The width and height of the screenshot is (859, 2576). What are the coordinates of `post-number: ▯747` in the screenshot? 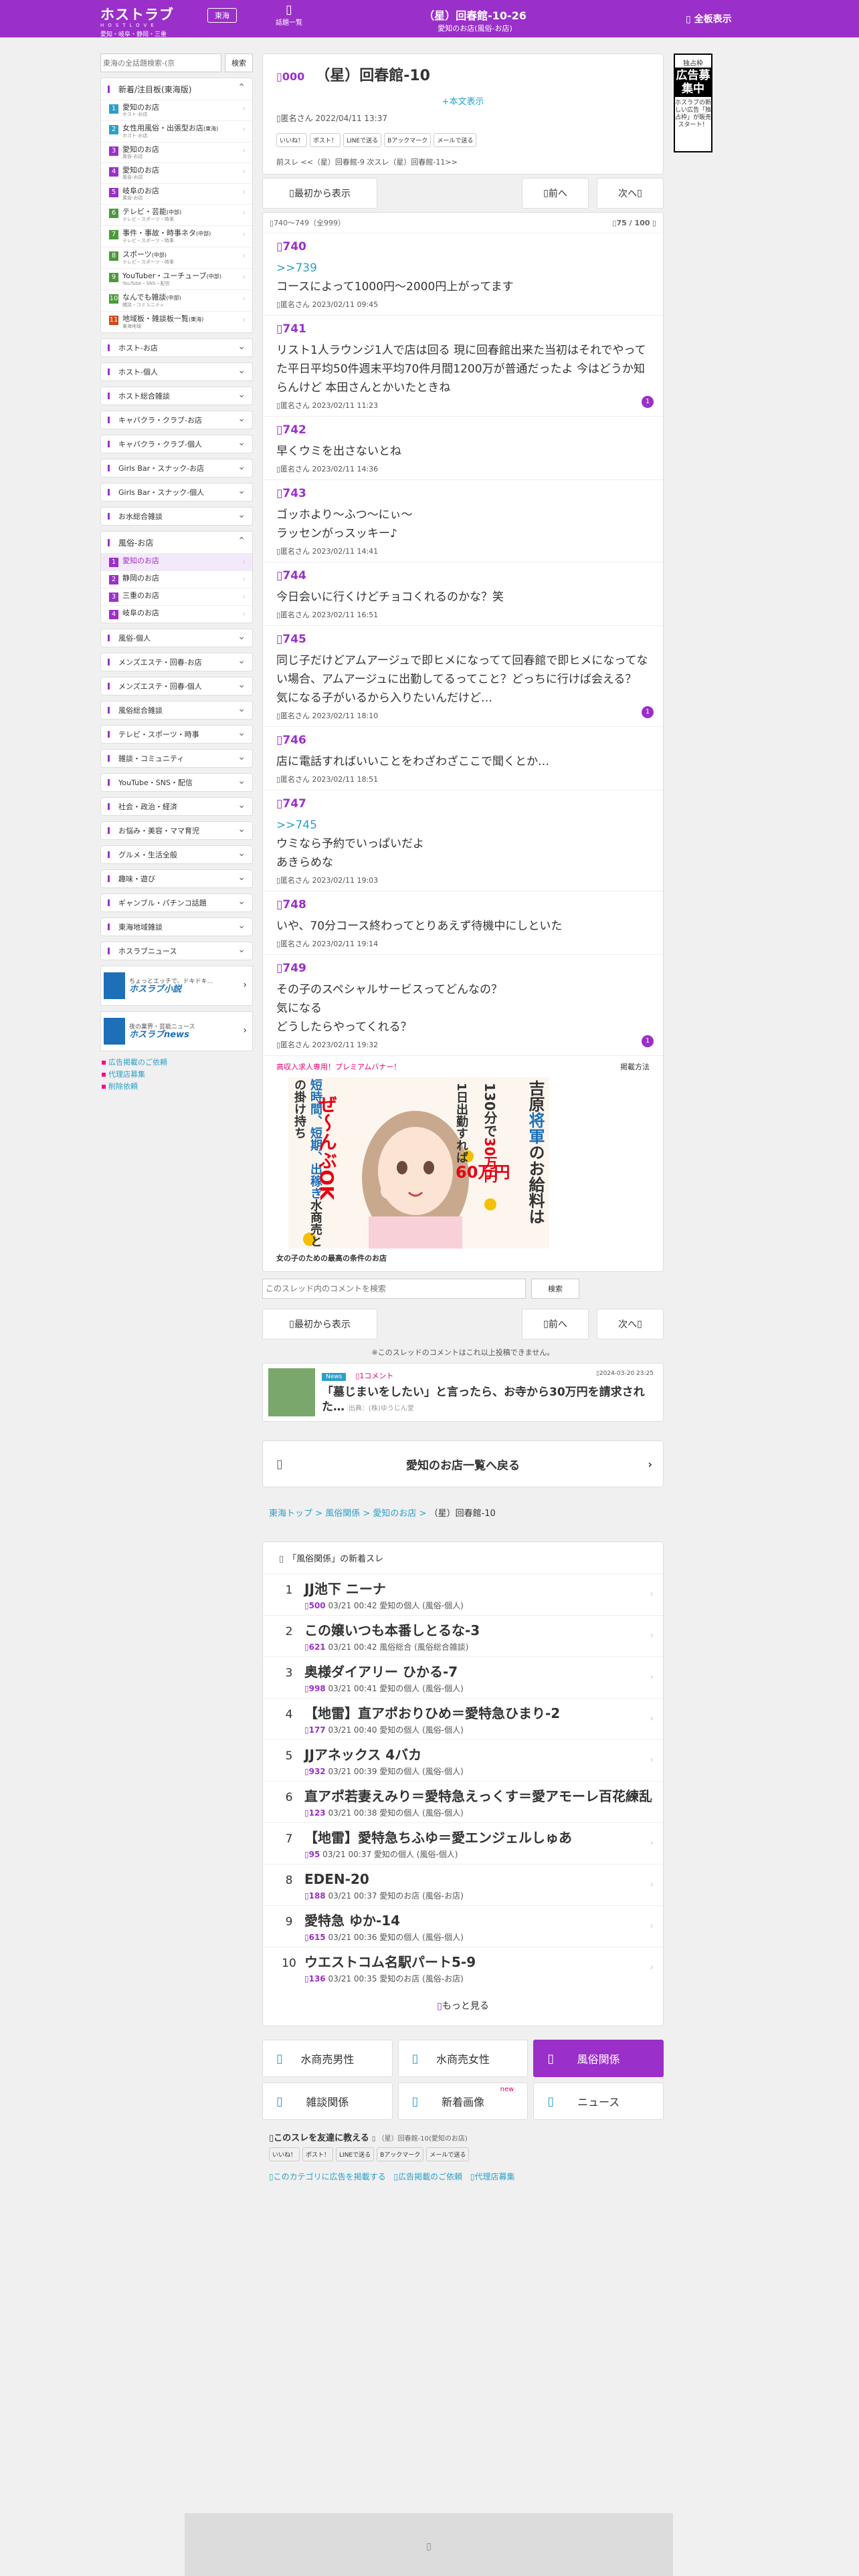 It's located at (463, 804).